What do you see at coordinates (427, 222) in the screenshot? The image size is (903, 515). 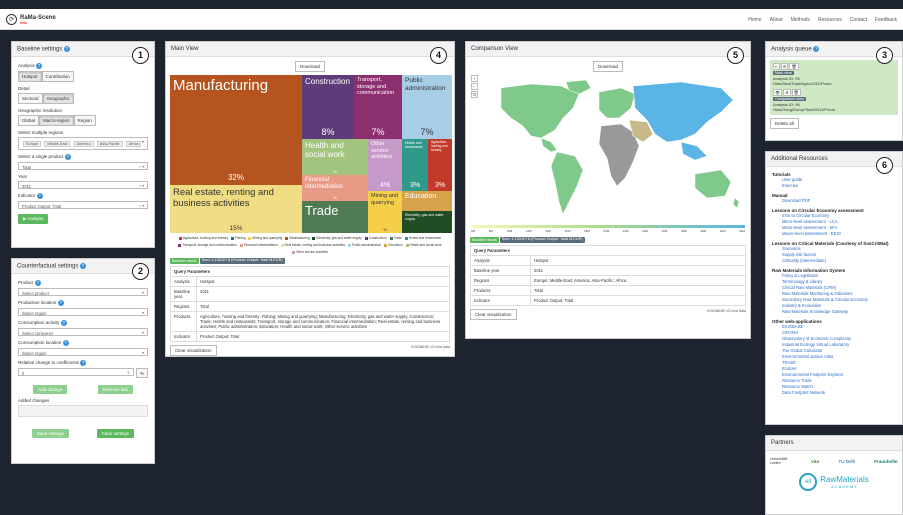 I see `treemap-cell: Electricity, gas and water supply` at bounding box center [427, 222].